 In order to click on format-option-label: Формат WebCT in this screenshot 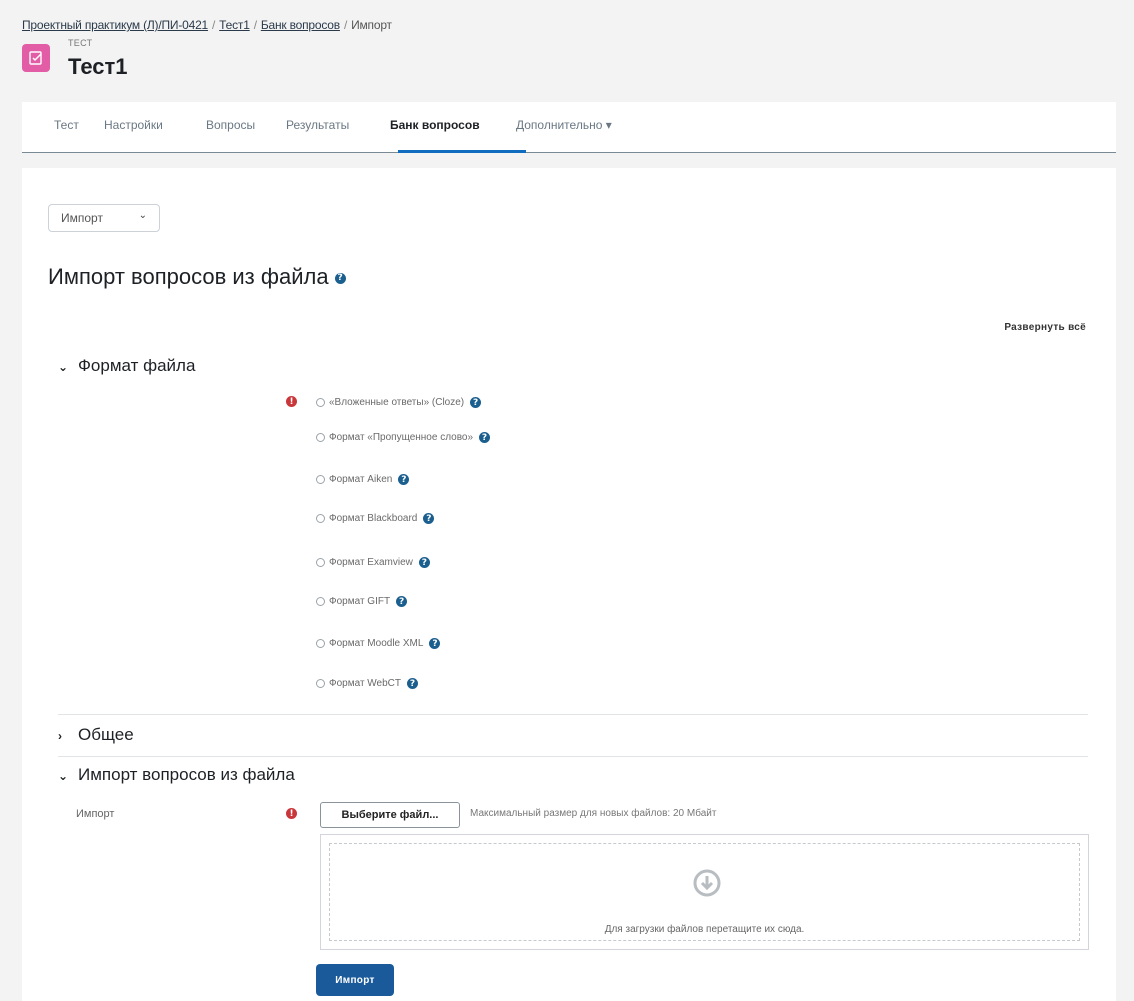, I will do `click(365, 683)`.